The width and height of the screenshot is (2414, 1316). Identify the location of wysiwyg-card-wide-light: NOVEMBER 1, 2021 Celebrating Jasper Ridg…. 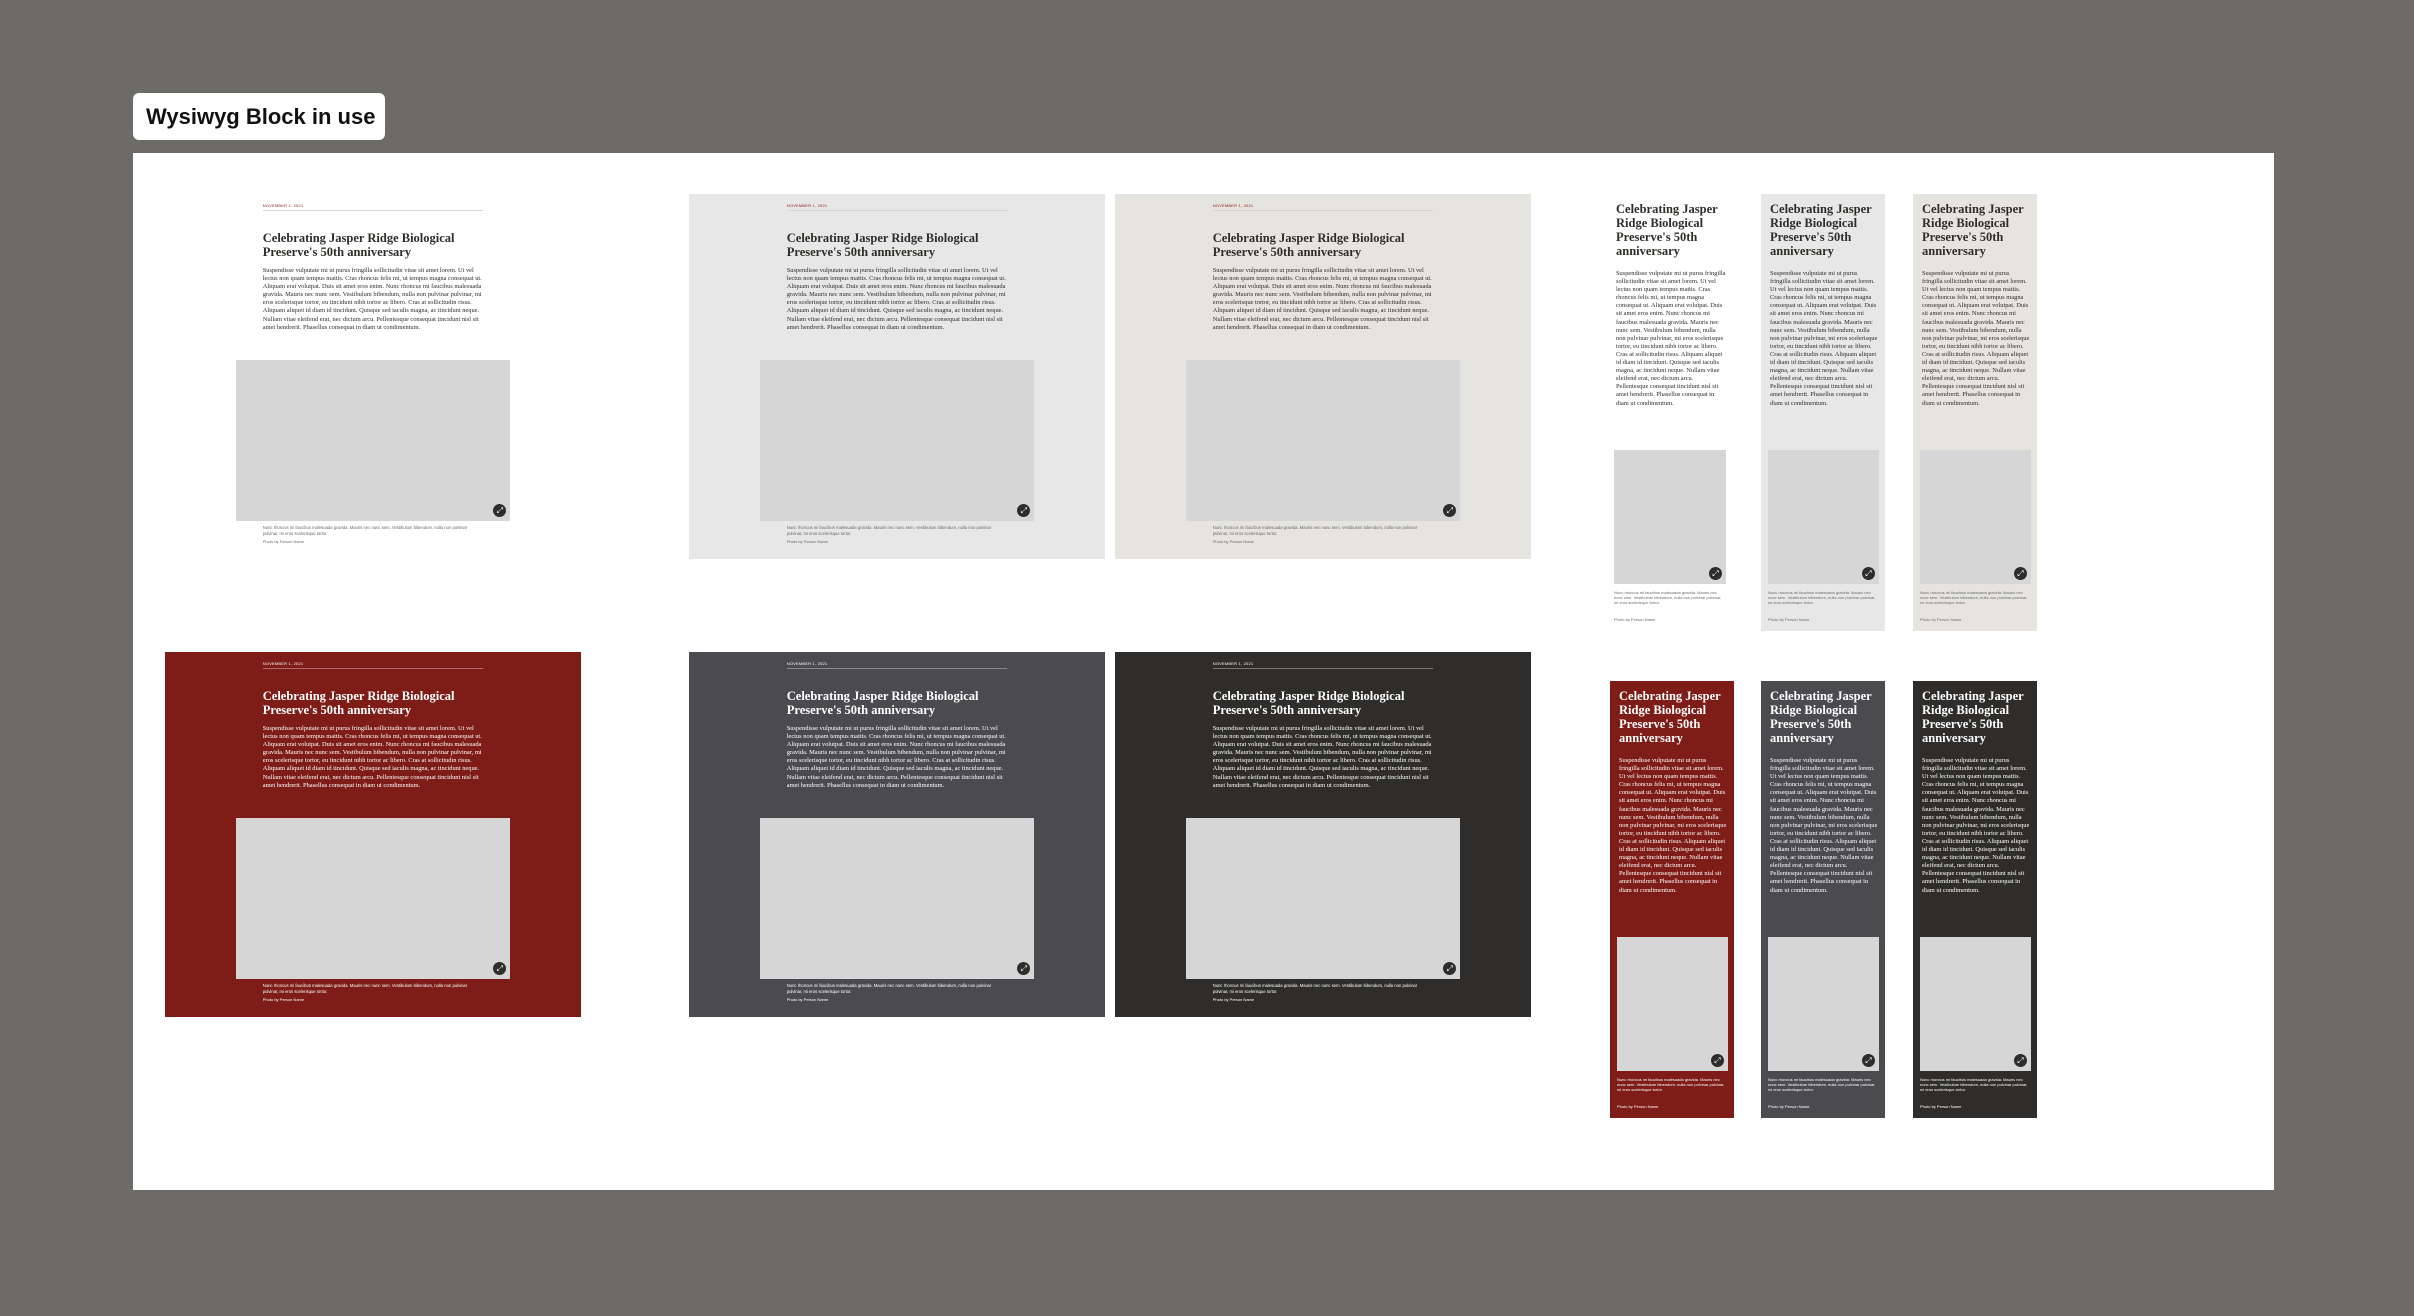
(897, 376).